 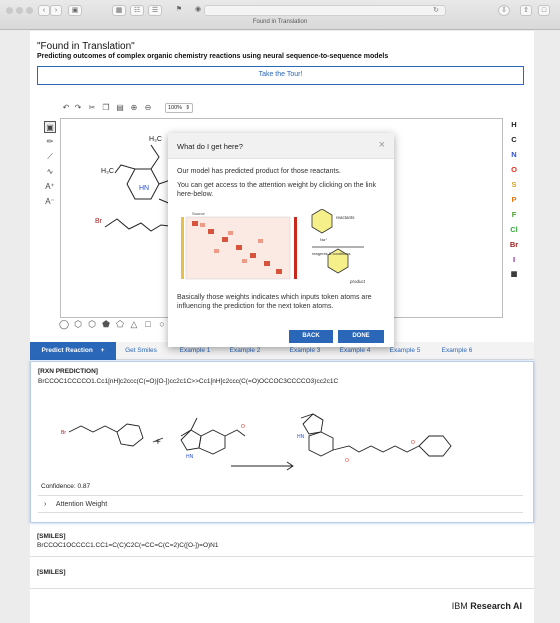 I want to click on address-bar: ↻, so click(x=325, y=10).